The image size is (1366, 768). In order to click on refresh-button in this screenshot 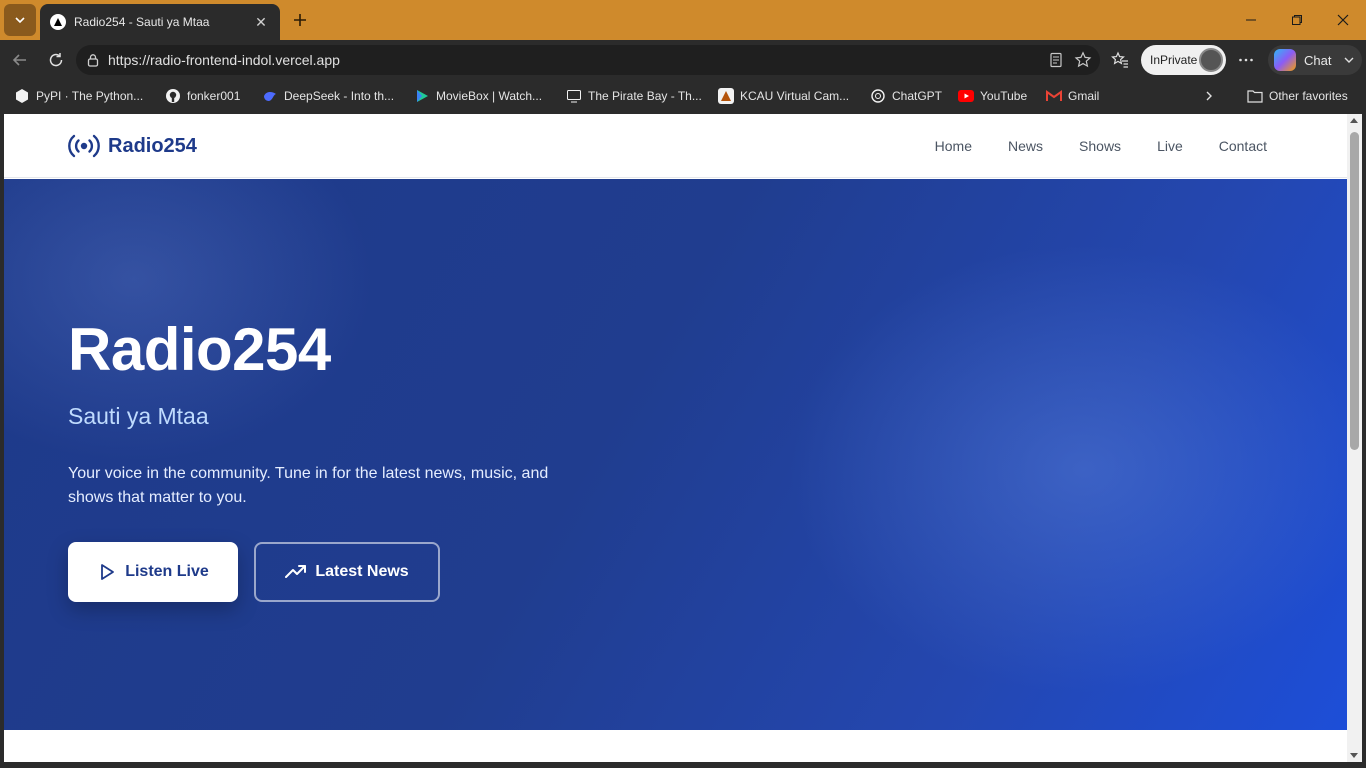, I will do `click(56, 60)`.